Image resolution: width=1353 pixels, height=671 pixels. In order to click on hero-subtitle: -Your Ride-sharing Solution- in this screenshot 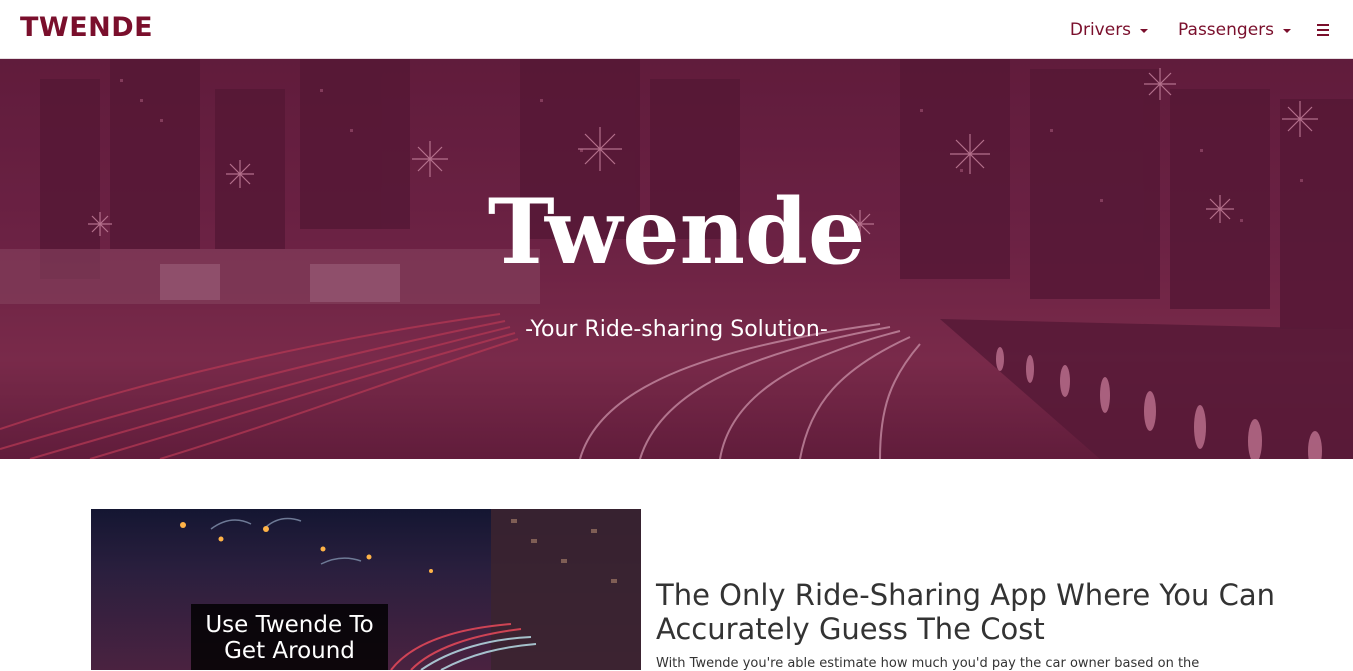, I will do `click(676, 329)`.